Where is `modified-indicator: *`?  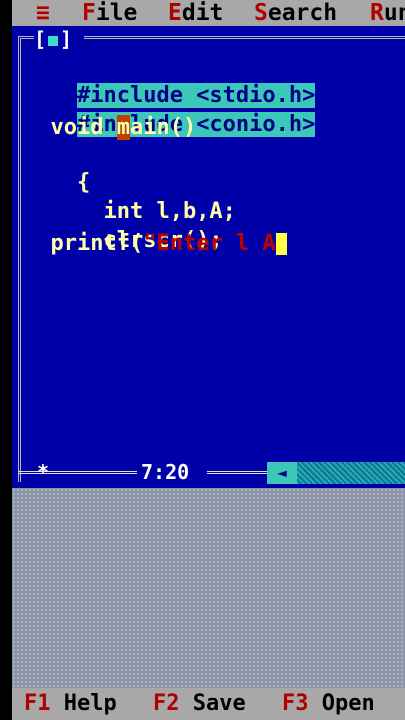
modified-indicator: * is located at coordinates (43, 472).